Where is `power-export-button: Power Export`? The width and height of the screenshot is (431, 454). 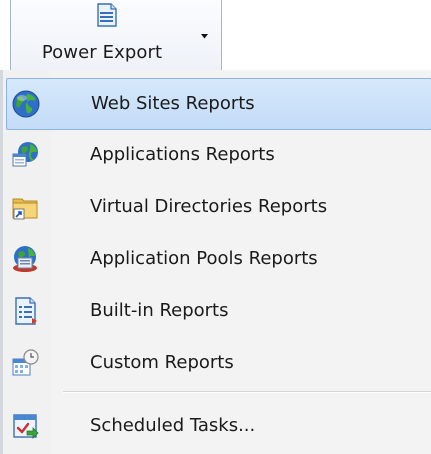
power-export-button: Power Export is located at coordinates (102, 35).